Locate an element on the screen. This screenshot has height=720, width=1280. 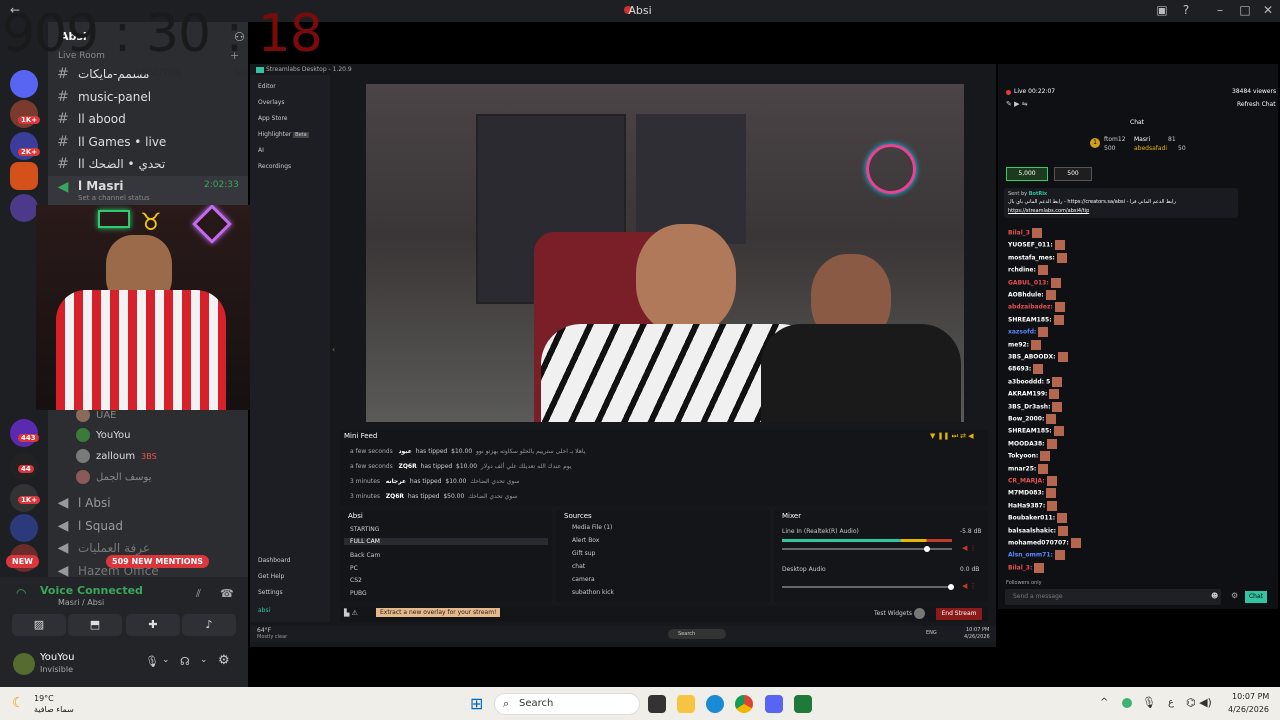
chat-message: Bilal_3 is located at coordinates (1025, 233).